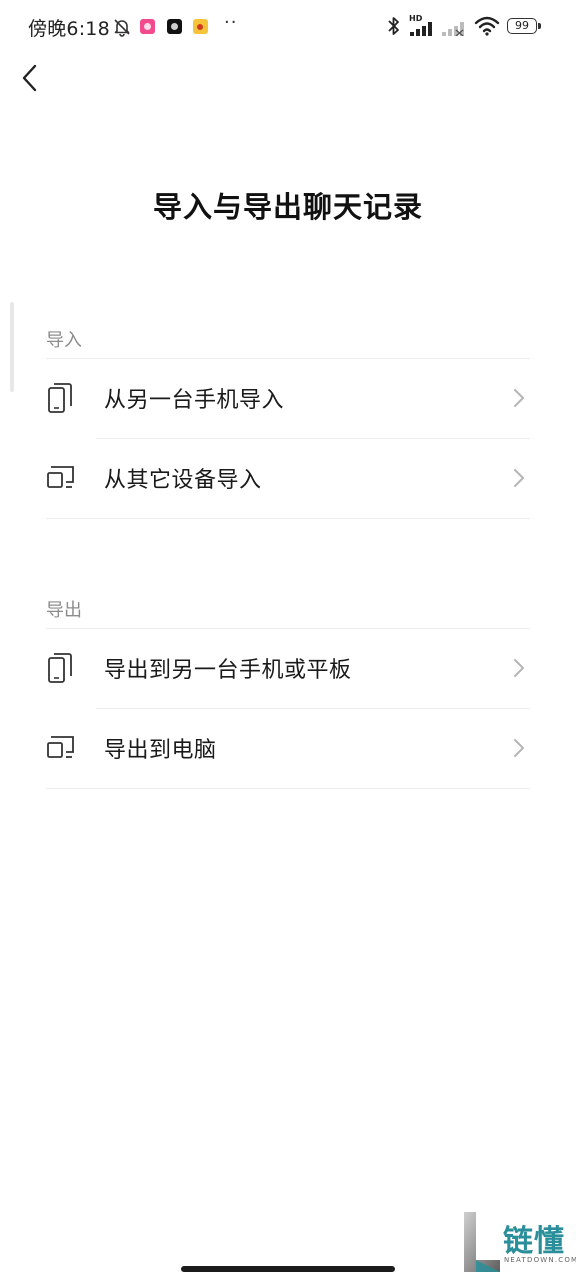 The height and width of the screenshot is (1280, 576). I want to click on watermark-logo-icon, so click(482, 1242).